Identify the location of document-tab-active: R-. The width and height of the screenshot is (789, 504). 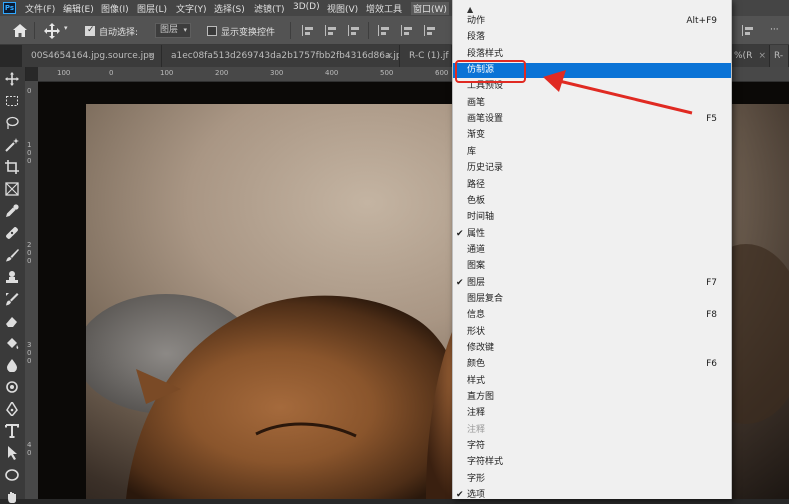
(779, 56).